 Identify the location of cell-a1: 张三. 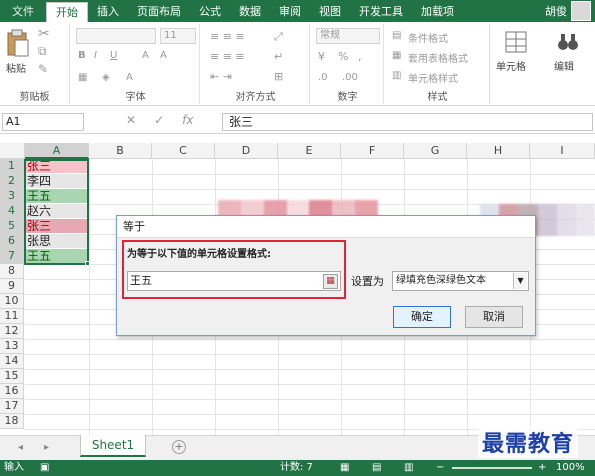
(56, 166).